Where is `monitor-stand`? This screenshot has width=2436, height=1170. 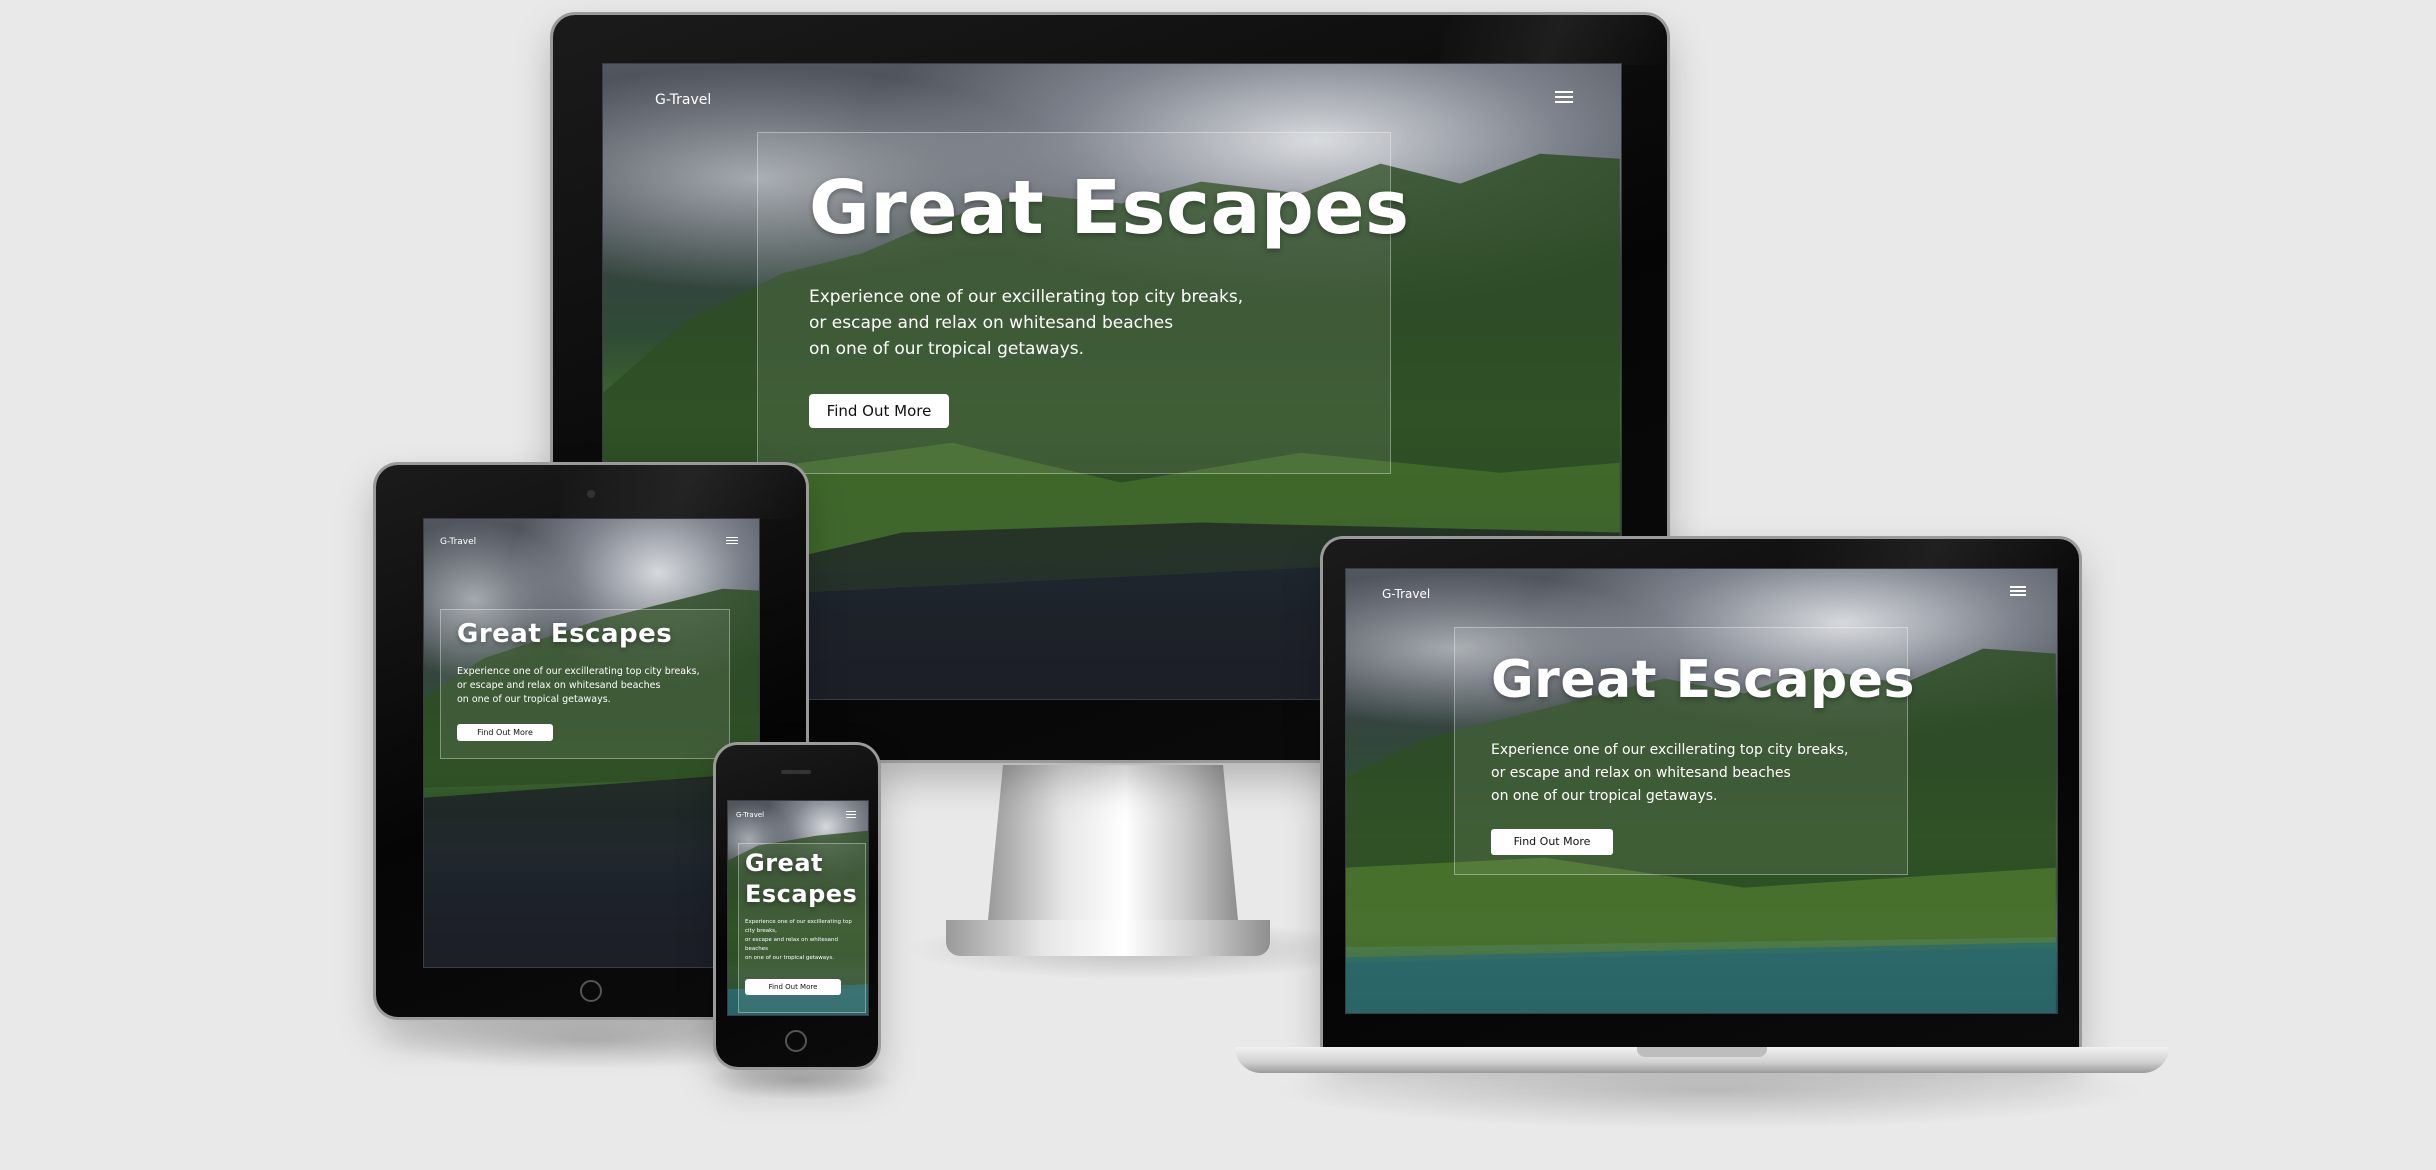
monitor-stand is located at coordinates (1113, 842).